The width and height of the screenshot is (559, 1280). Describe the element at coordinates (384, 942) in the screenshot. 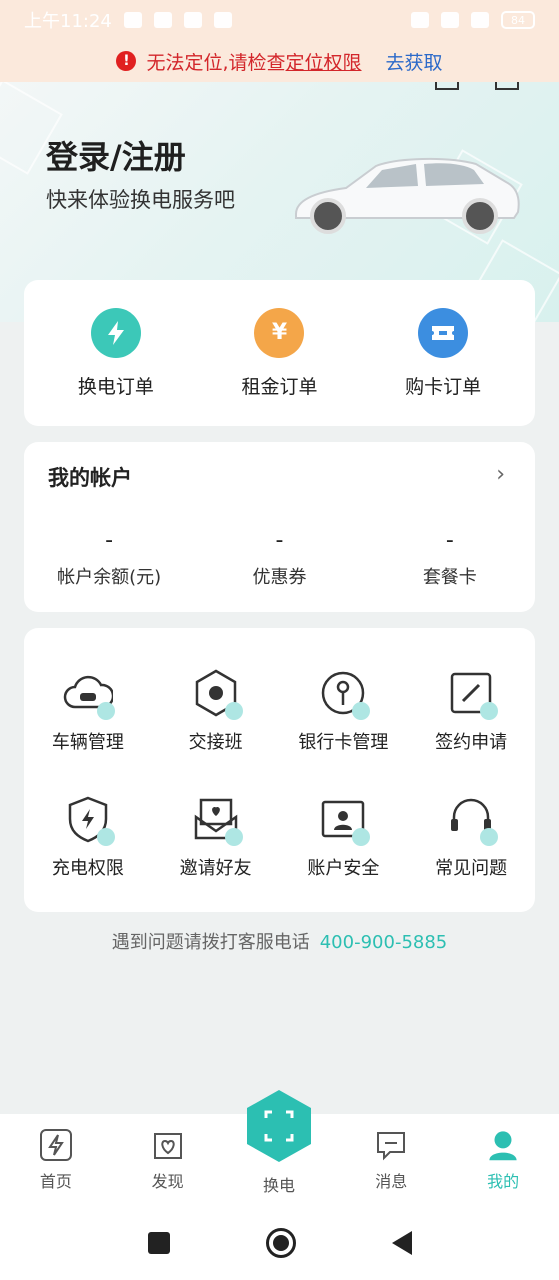

I see `hotline-phone-link: 400-900-5885` at that location.